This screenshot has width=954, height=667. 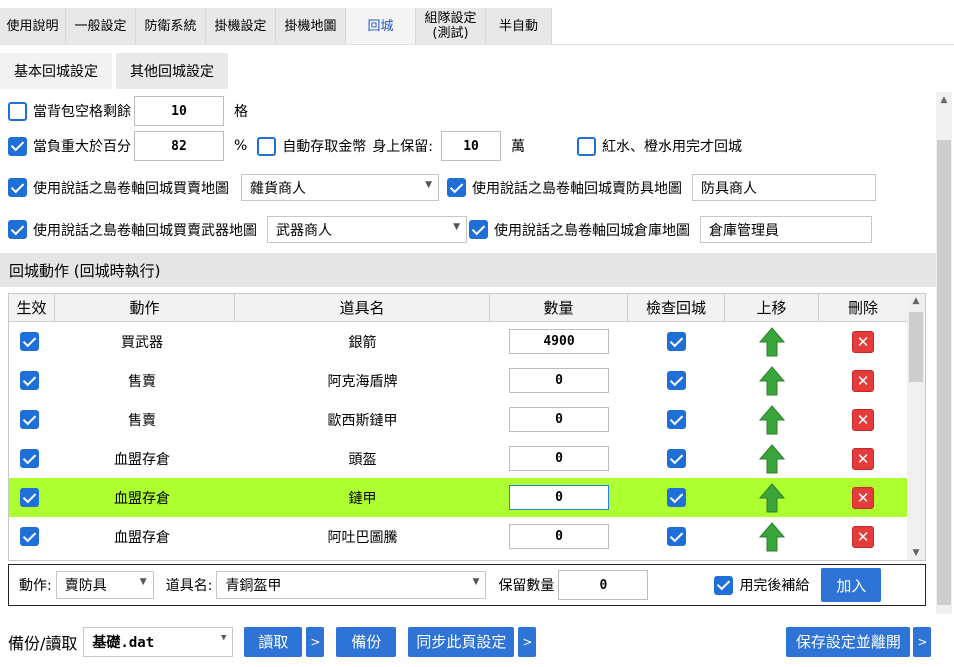 What do you see at coordinates (366, 641) in the screenshot?
I see `backup-button: 備份` at bounding box center [366, 641].